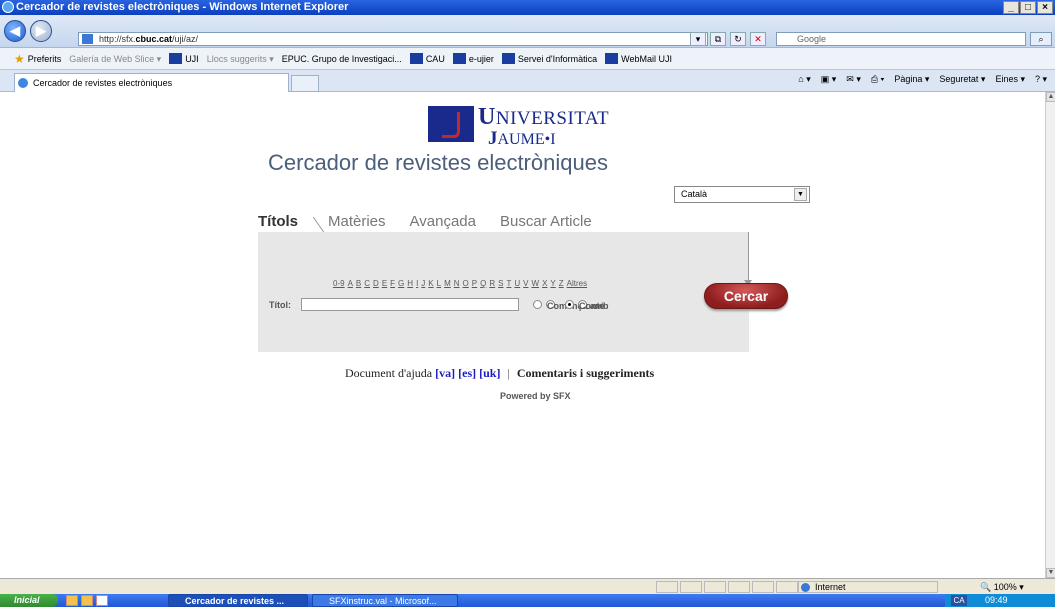 The height and width of the screenshot is (607, 1055). What do you see at coordinates (457, 283) in the screenshot?
I see `alpha-link: N` at bounding box center [457, 283].